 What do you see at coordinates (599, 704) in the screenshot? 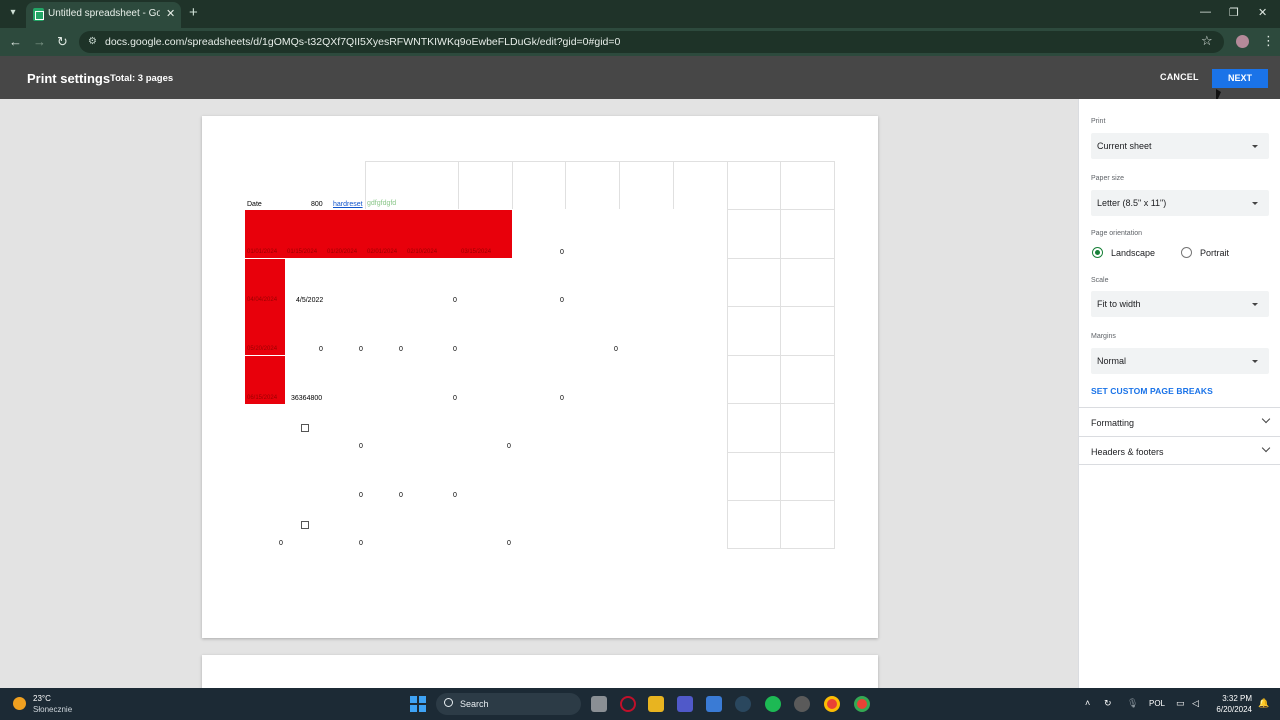
I see `task-view-icon` at bounding box center [599, 704].